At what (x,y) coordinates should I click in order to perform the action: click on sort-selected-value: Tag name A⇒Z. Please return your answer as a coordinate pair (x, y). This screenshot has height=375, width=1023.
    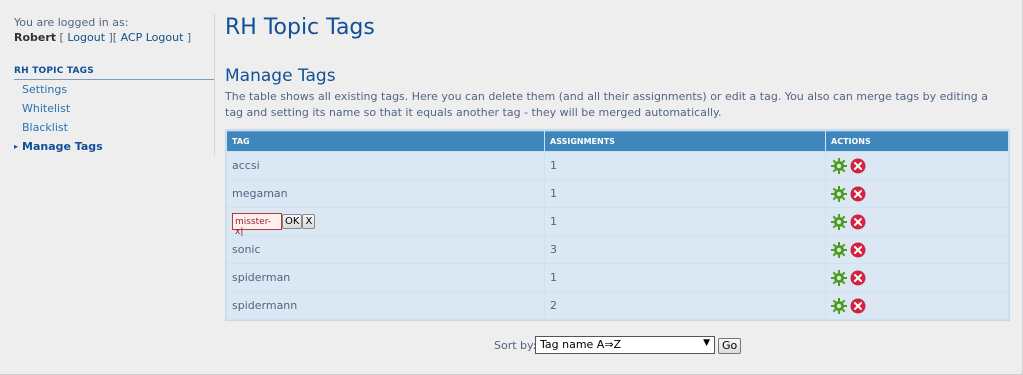
    Looking at the image, I should click on (581, 344).